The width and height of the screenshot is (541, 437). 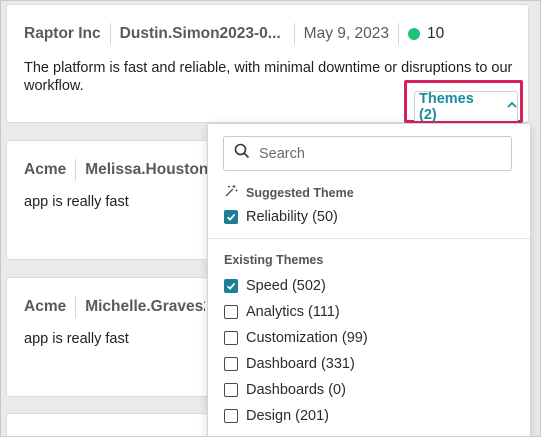 I want to click on search-field, so click(x=367, y=153).